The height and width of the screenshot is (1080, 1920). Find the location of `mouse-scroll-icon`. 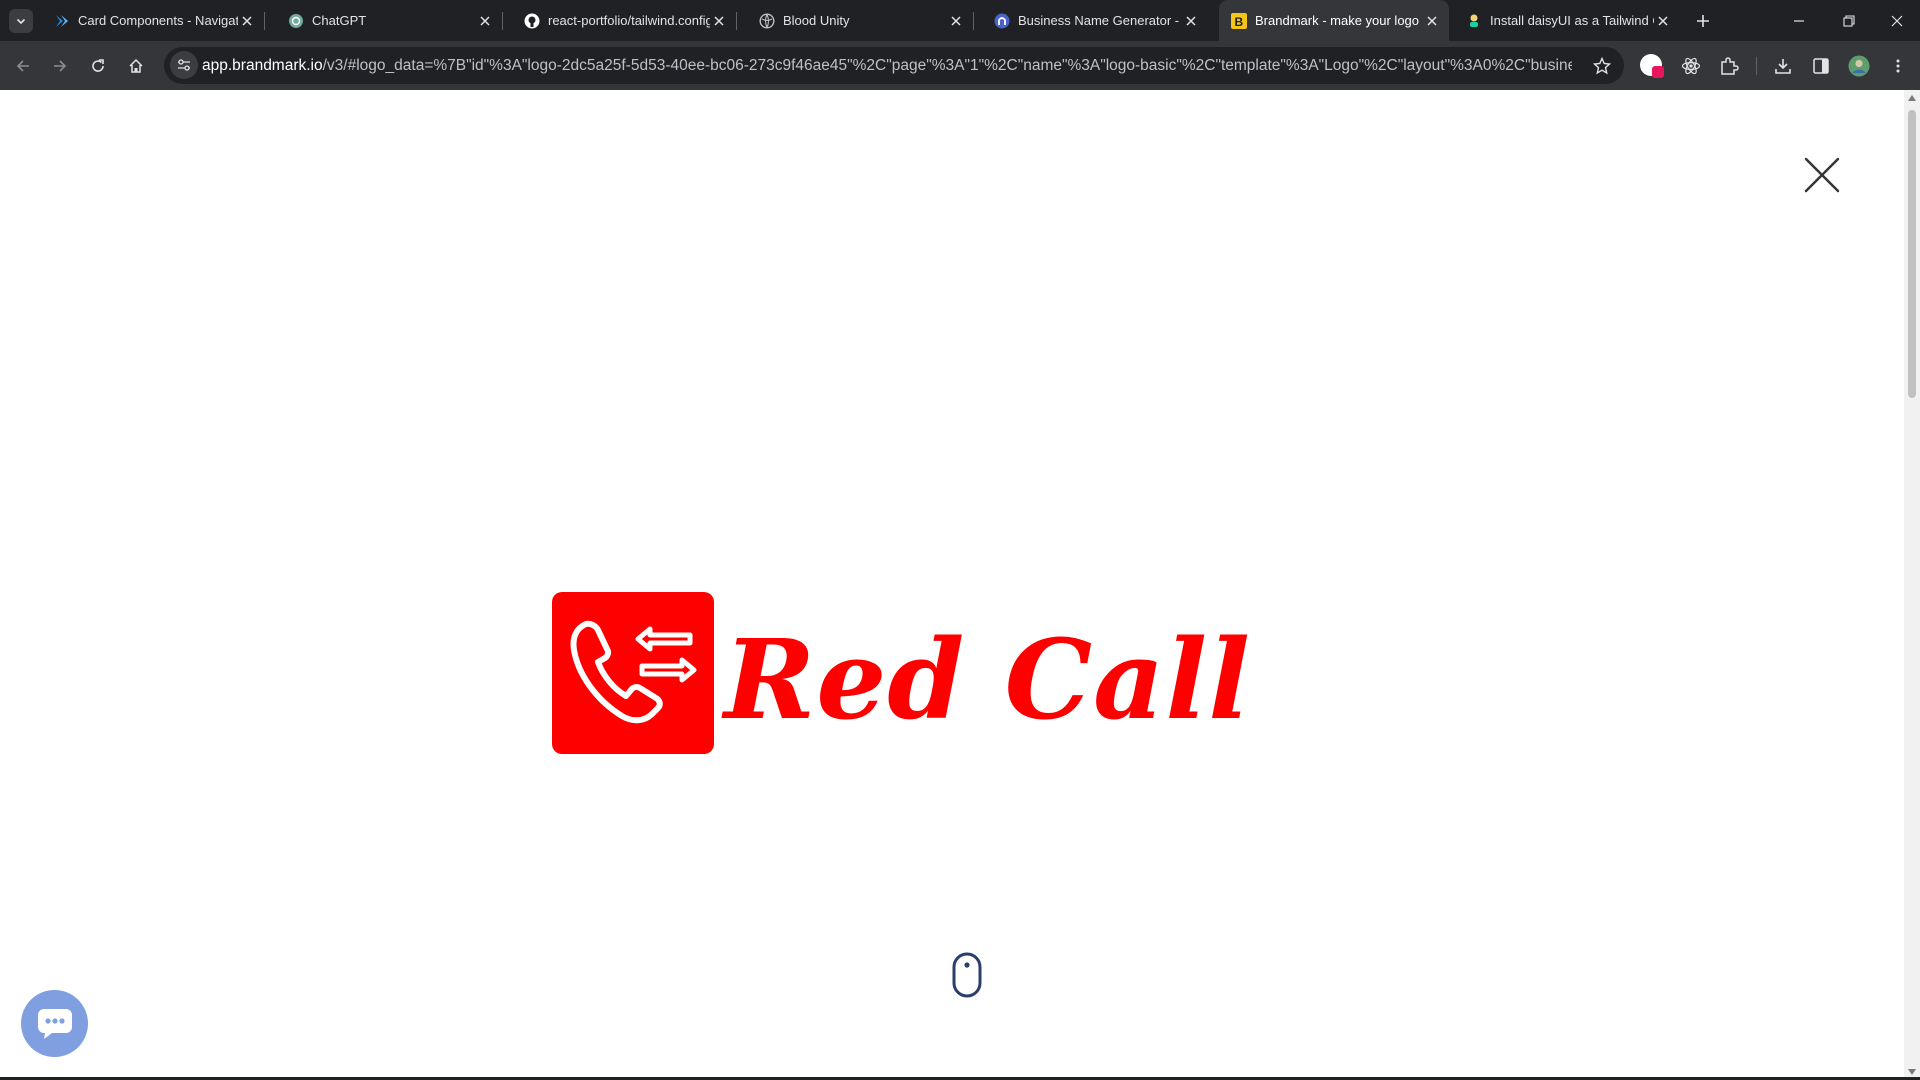

mouse-scroll-icon is located at coordinates (967, 975).